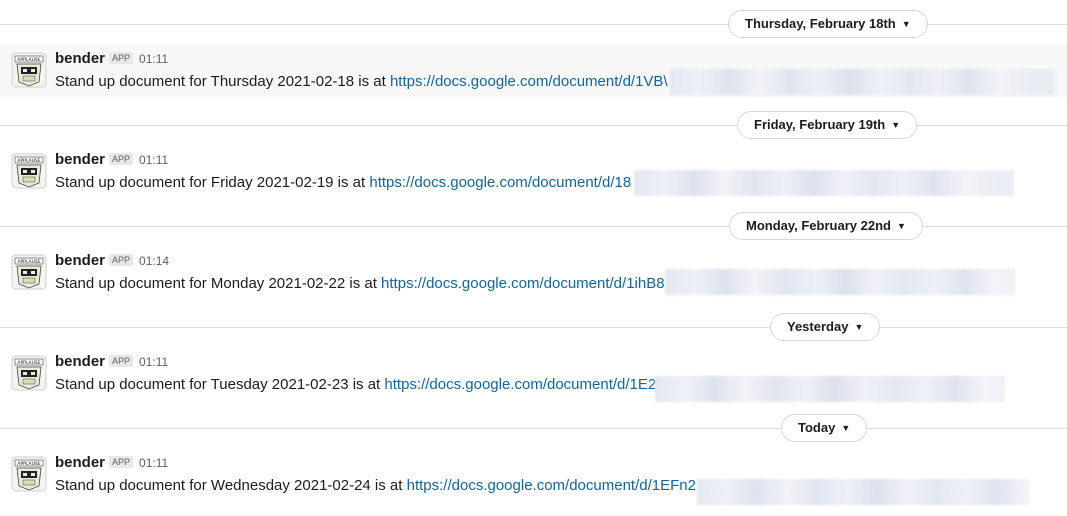 The height and width of the screenshot is (516, 1067). What do you see at coordinates (817, 427) in the screenshot?
I see `date-label: Today` at bounding box center [817, 427].